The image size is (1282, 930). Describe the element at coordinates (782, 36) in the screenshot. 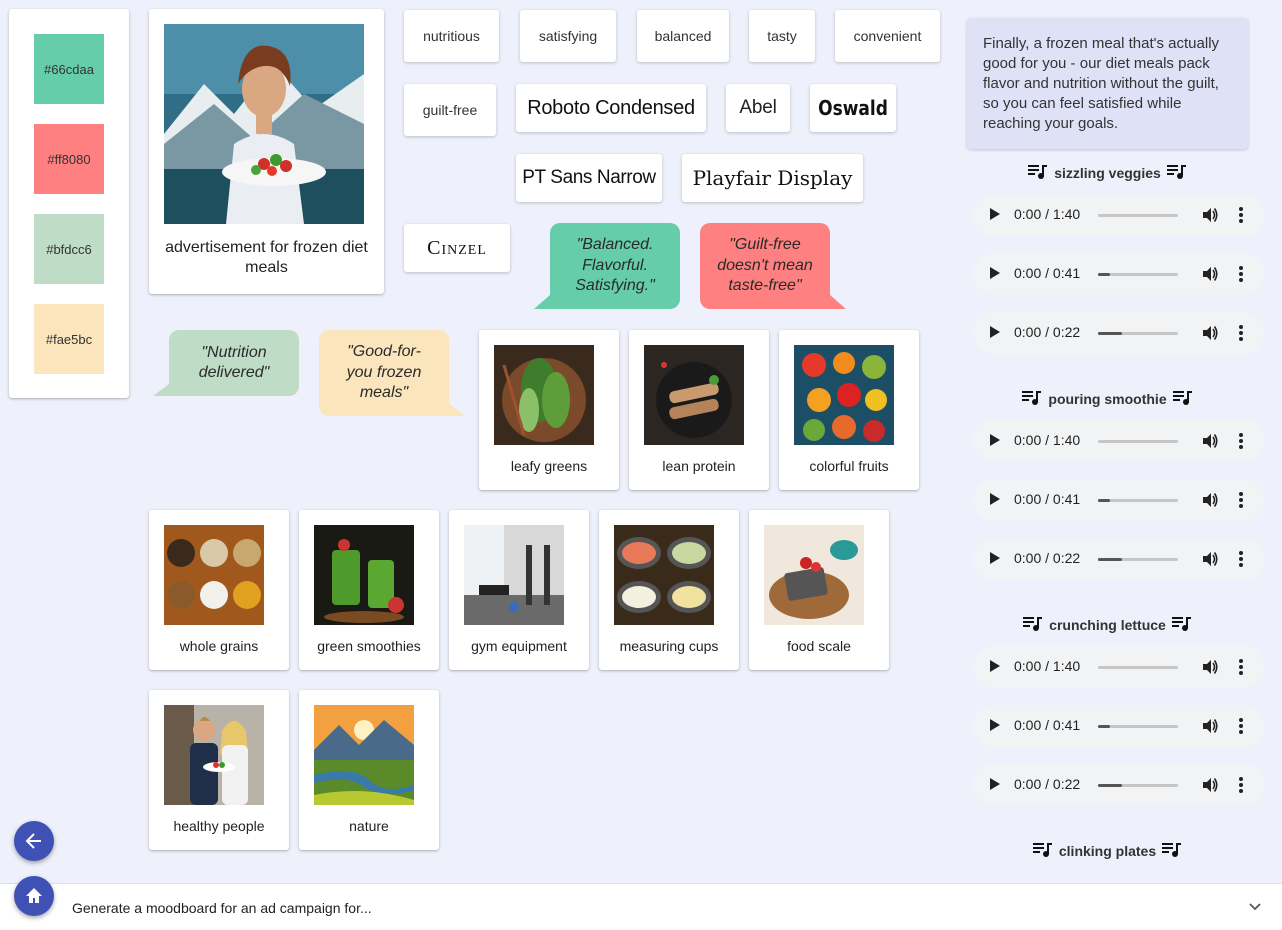

I see `keyword-chip: tasty` at that location.